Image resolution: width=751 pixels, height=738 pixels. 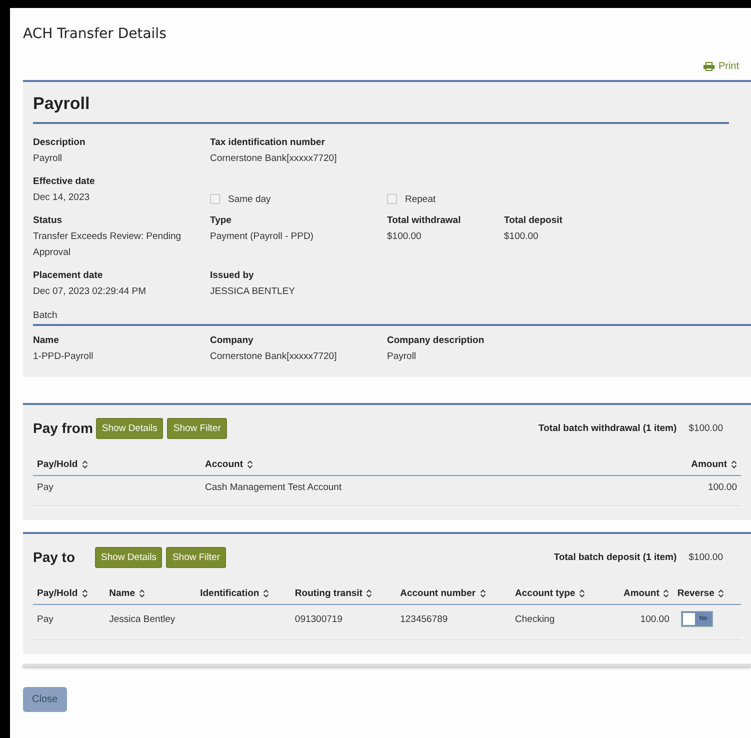 What do you see at coordinates (545, 593) in the screenshot?
I see `column-header: Account type` at bounding box center [545, 593].